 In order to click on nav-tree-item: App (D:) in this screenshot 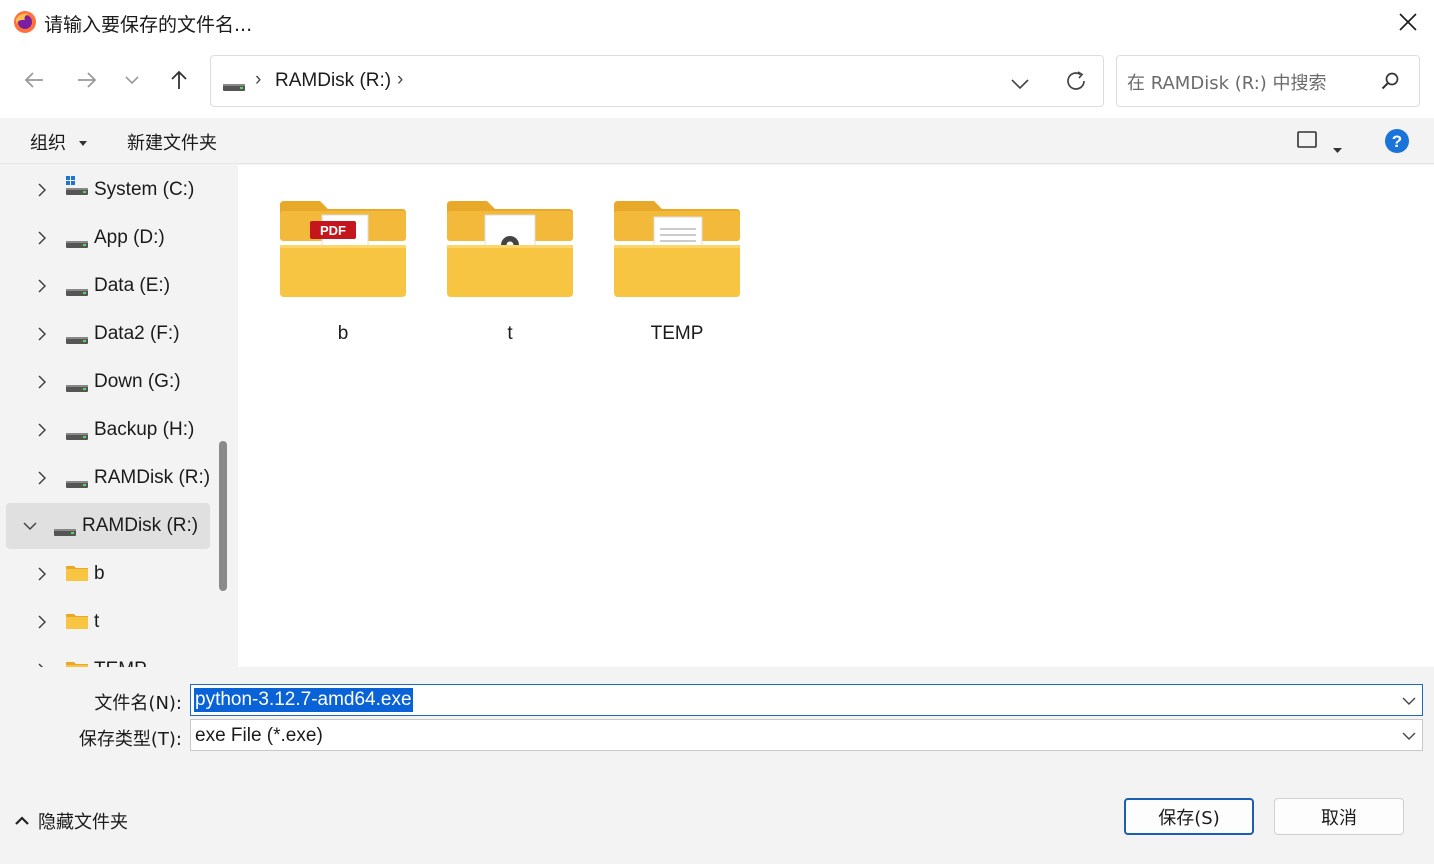, I will do `click(108, 238)`.